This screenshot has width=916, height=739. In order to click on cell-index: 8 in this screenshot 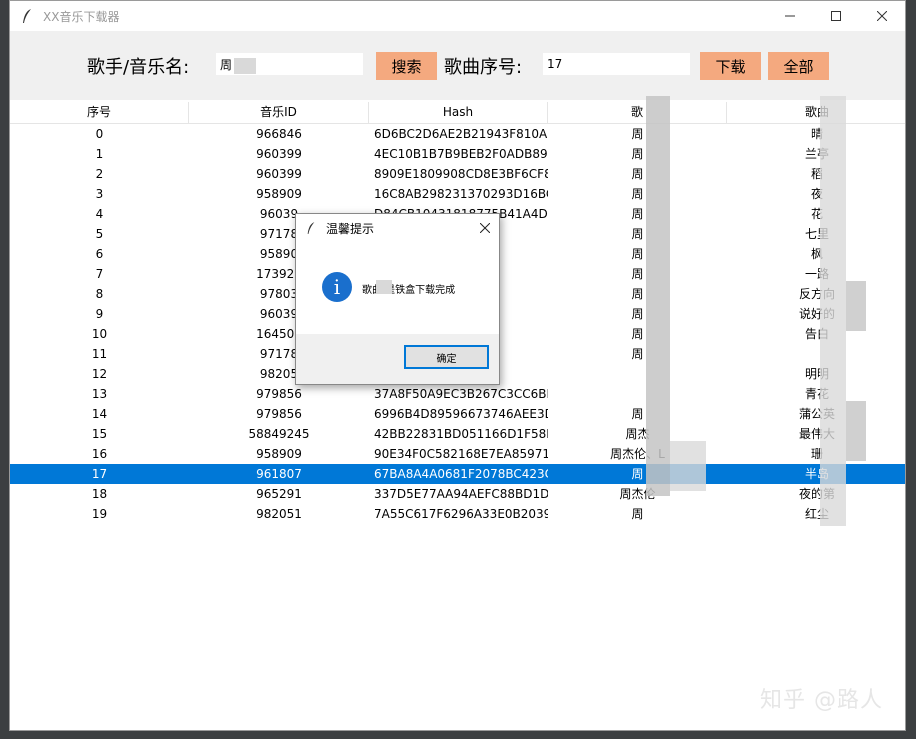, I will do `click(99, 294)`.